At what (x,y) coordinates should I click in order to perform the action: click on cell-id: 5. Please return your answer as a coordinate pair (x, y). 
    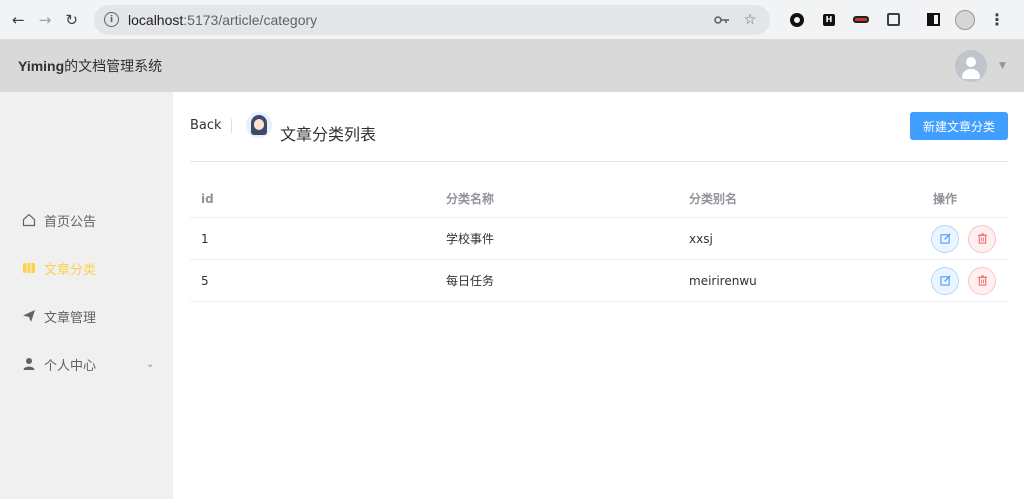
    Looking at the image, I should click on (205, 280).